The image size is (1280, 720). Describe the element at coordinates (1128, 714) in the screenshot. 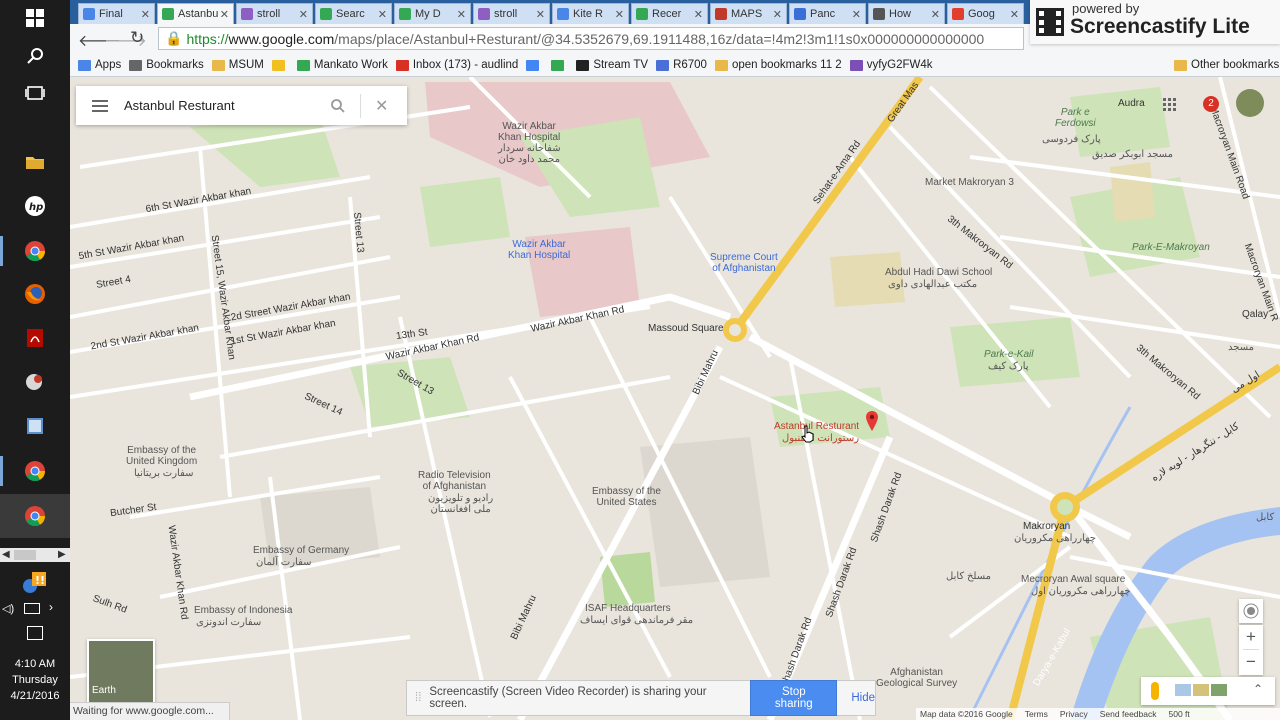

I see `send-feedback-link: Send feedback` at that location.